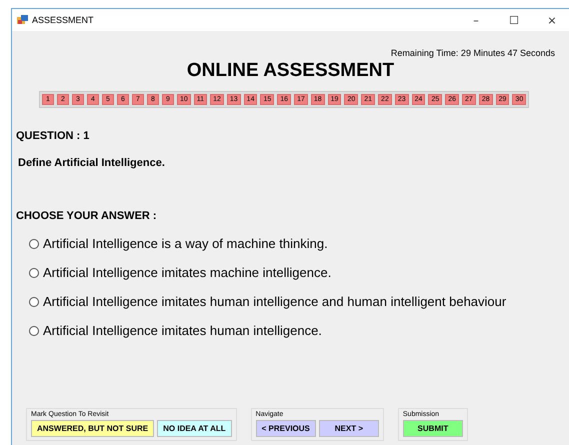 This screenshot has width=569, height=445. Describe the element at coordinates (53, 136) in the screenshot. I see `question-label: QUESTION : 1` at that location.